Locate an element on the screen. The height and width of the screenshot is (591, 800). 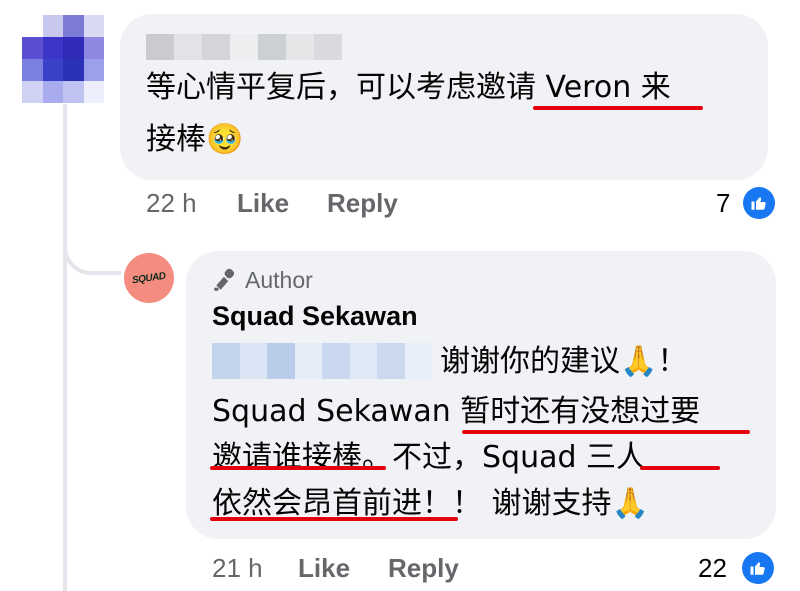
thread-line is located at coordinates (65, 347).